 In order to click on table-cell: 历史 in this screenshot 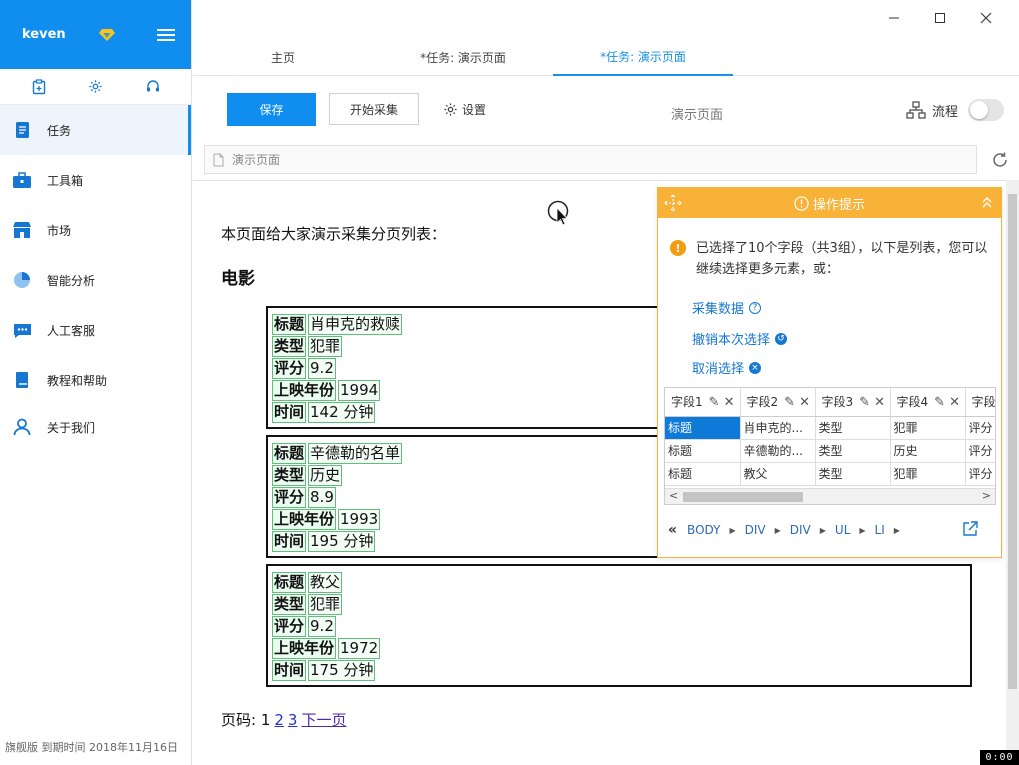, I will do `click(928, 451)`.